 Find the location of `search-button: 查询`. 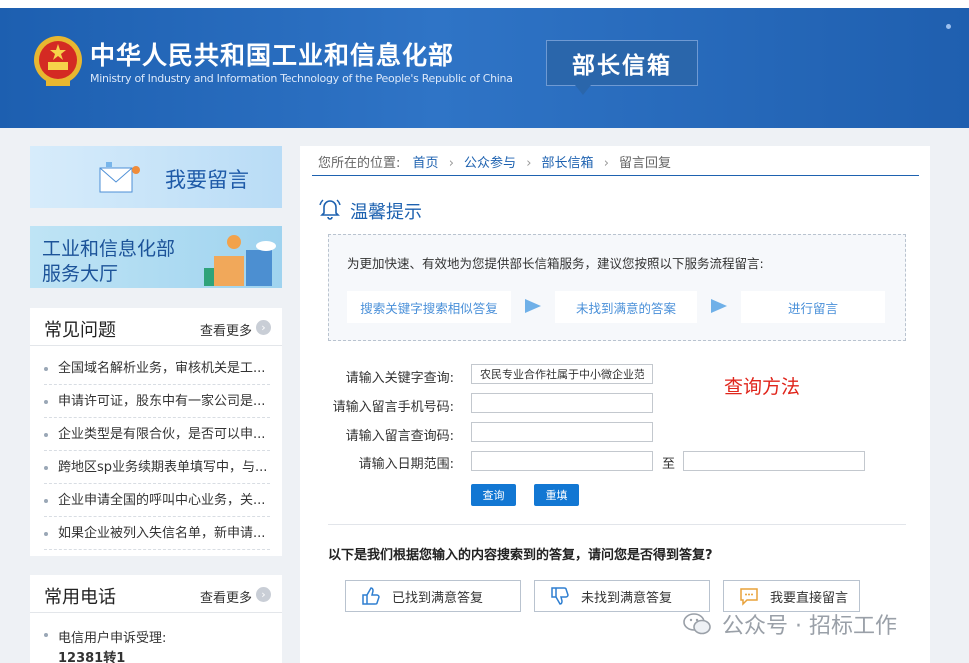

search-button: 查询 is located at coordinates (493, 495).